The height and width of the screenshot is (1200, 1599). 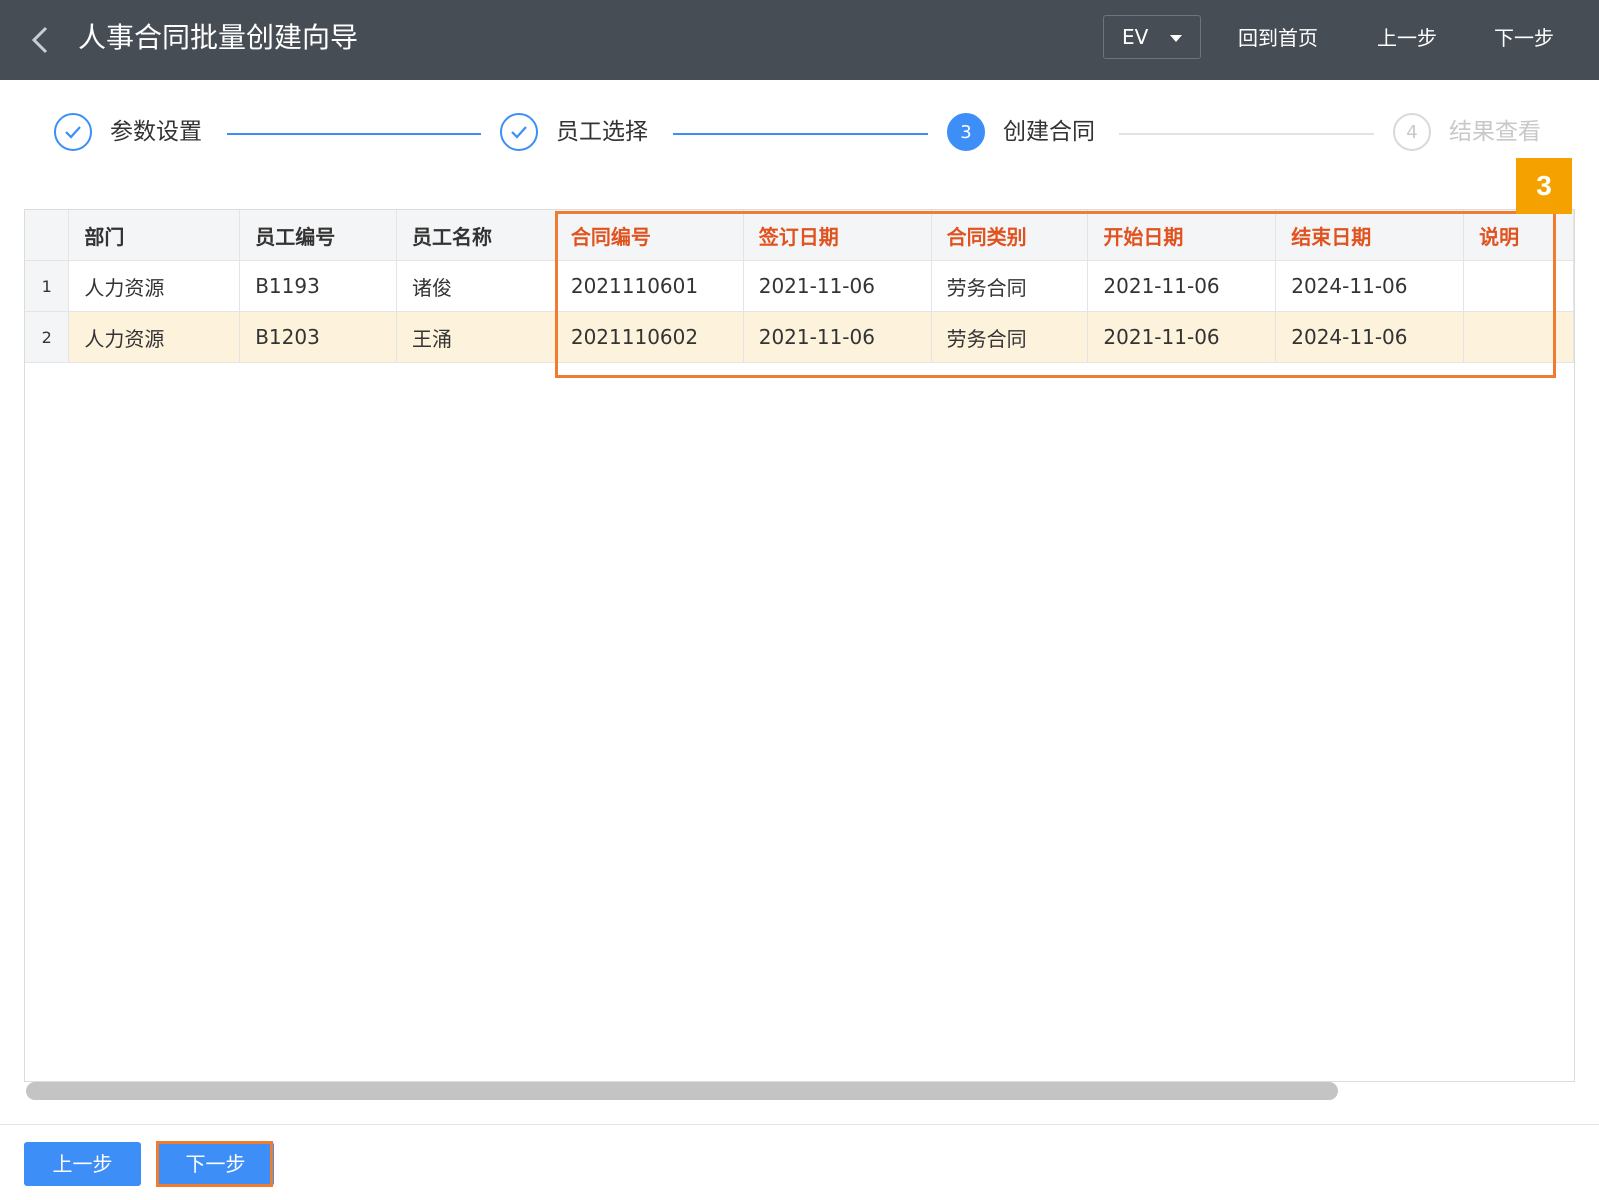 I want to click on column-header-emp-name: 员工名称, so click(x=476, y=235).